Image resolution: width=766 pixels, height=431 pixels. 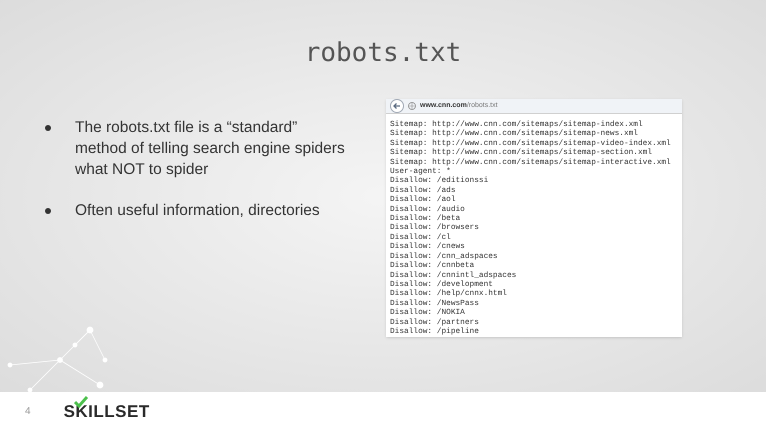 What do you see at coordinates (198, 211) in the screenshot?
I see `bullet-text: Often useful information, directories` at bounding box center [198, 211].